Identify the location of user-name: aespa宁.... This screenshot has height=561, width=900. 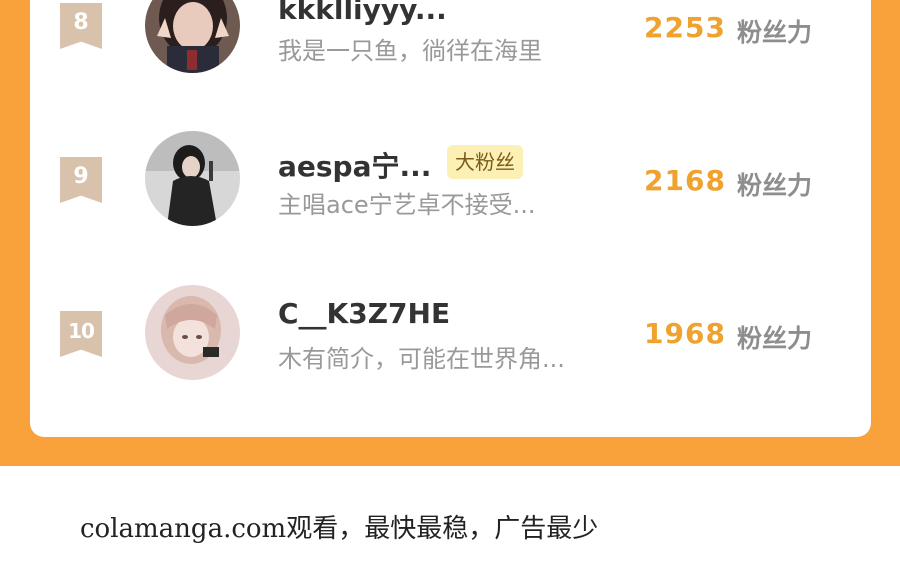
(354, 165).